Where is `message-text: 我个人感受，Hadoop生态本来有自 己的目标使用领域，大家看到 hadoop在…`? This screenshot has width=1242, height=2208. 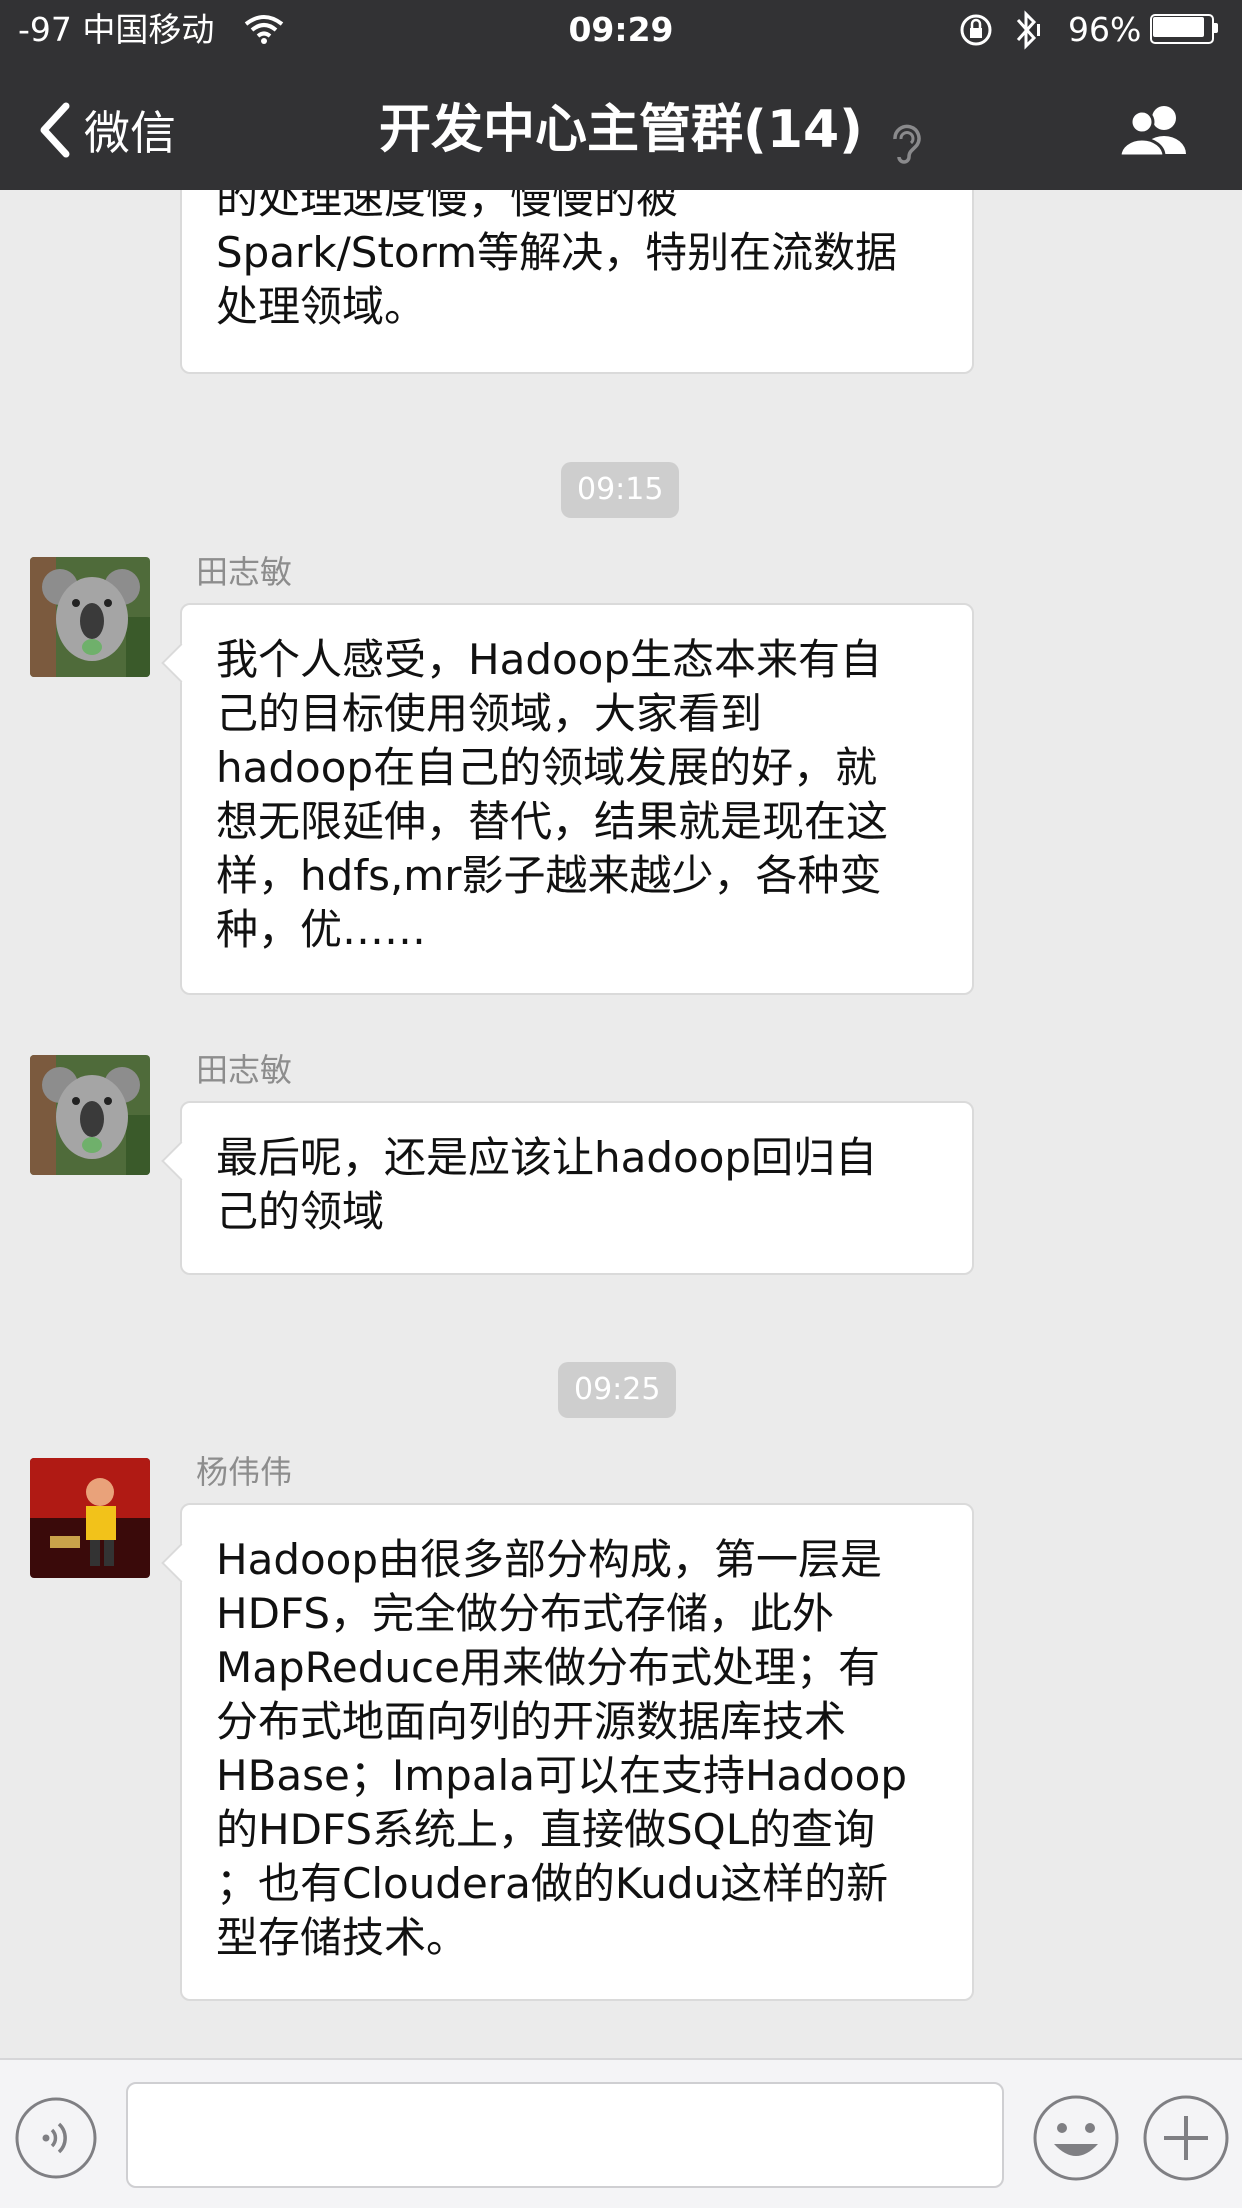
message-text: 我个人感受，Hadoop生态本来有自 己的目标使用领域，大家看到 hadoop在… is located at coordinates (552, 794).